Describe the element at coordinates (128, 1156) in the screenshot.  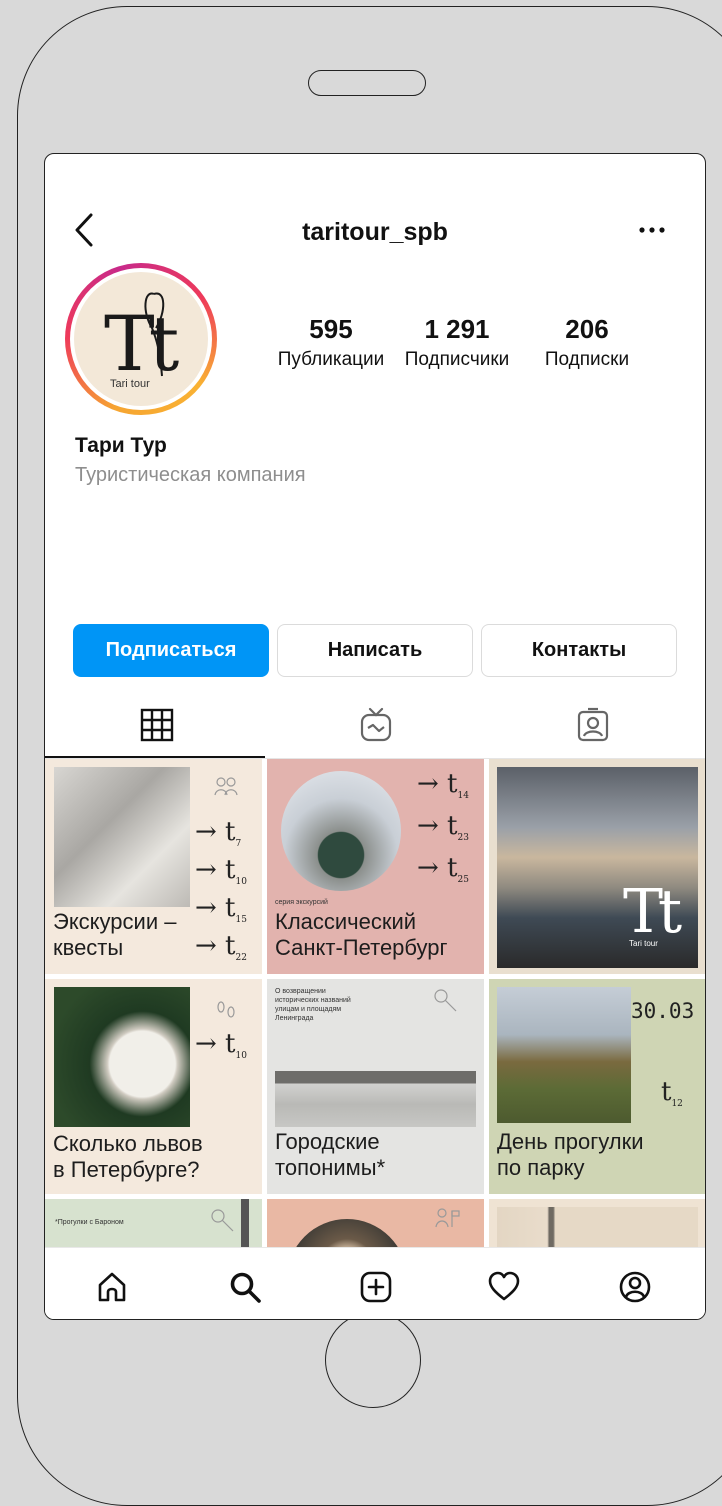
I see `post-caption: Сколько львов в Петербурге?` at that location.